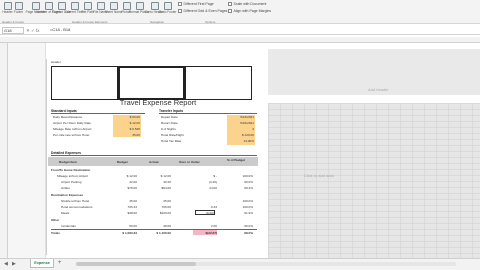 Image resolution: width=480 pixels, height=270 pixels. Describe the element at coordinates (60, 263) in the screenshot. I see `add-sheet-button: +` at that location.